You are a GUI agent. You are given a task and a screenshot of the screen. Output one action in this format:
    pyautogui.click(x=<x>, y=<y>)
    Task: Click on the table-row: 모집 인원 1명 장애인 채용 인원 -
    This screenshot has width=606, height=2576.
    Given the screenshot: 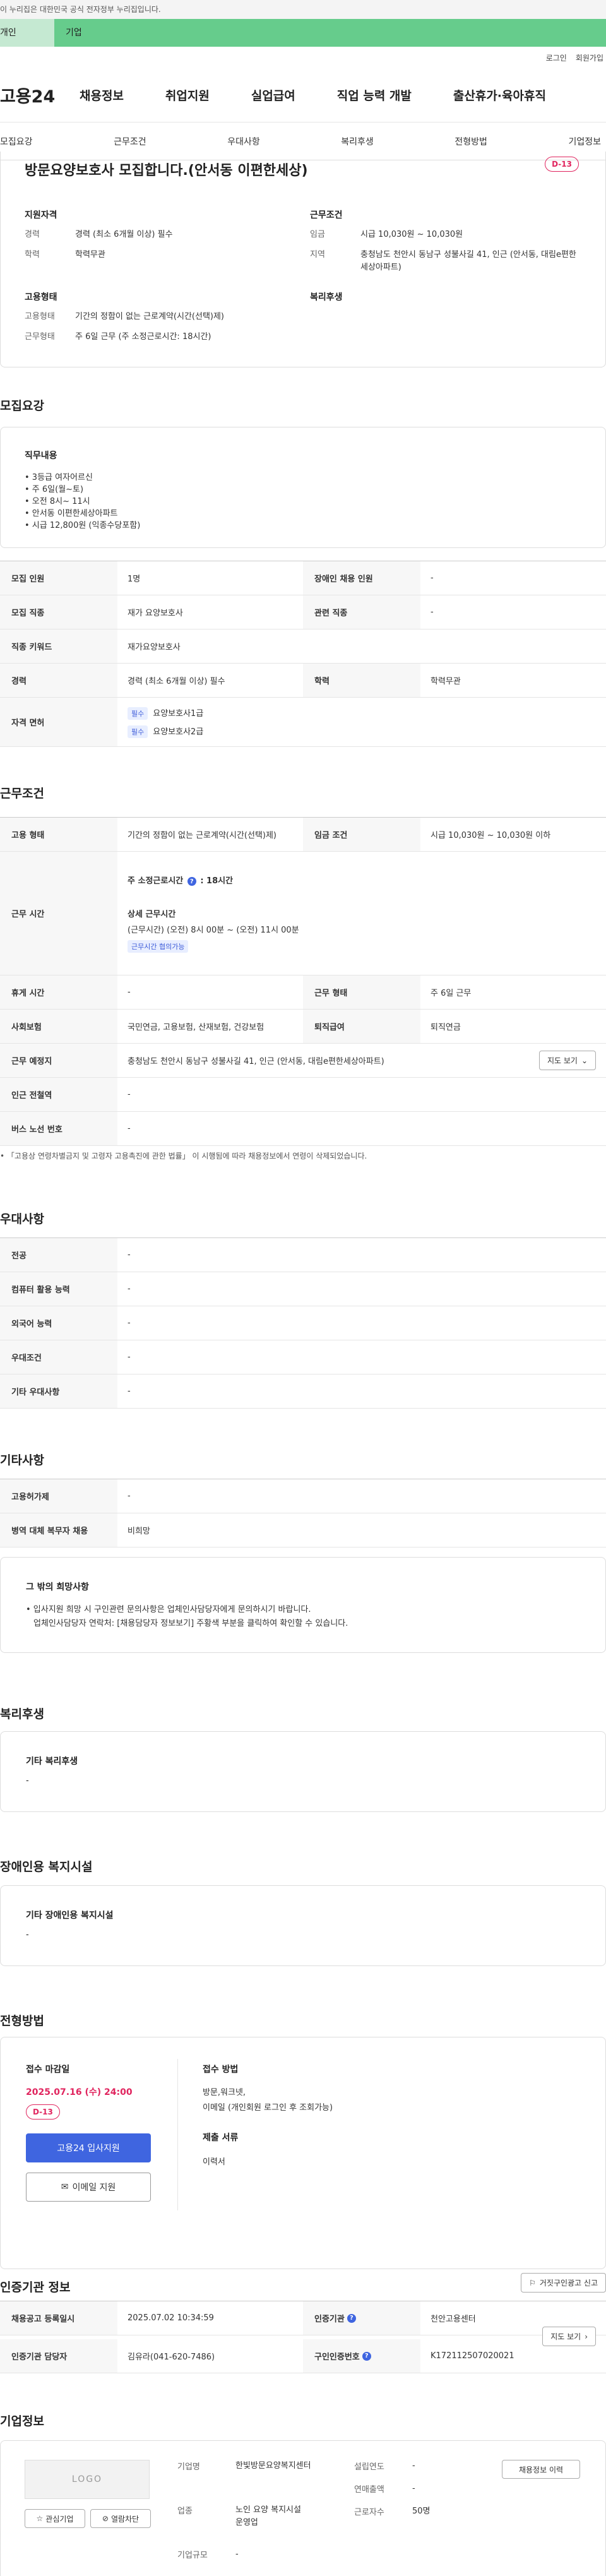 What is the action you would take?
    pyautogui.click(x=303, y=578)
    